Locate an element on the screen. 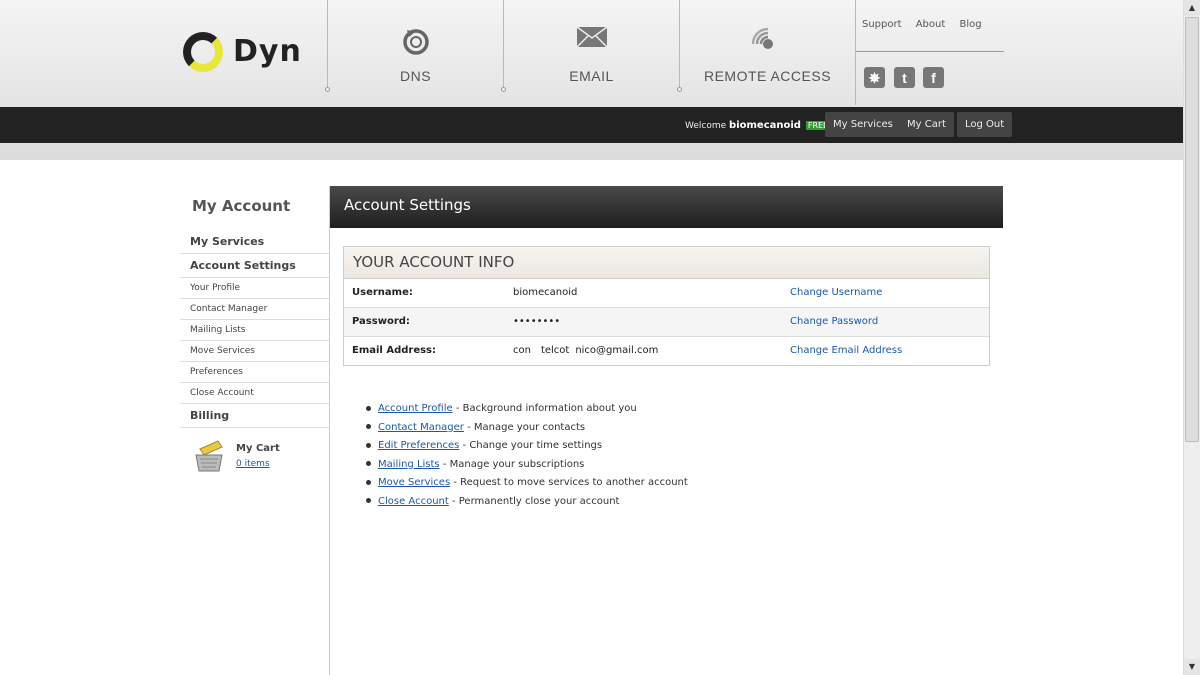  sidebar-item-contact-manager: Contact Manager is located at coordinates (254, 309).